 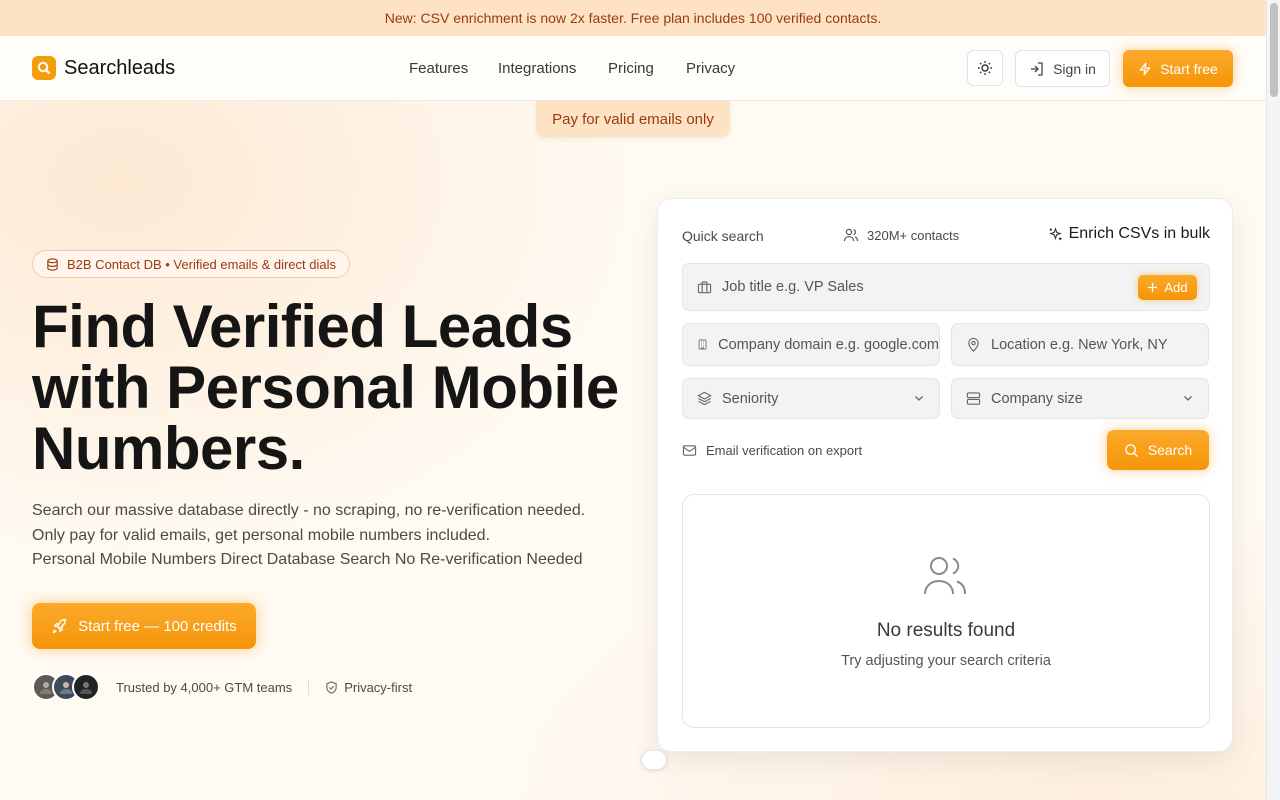 What do you see at coordinates (1176, 287) in the screenshot?
I see `add-label: Add` at bounding box center [1176, 287].